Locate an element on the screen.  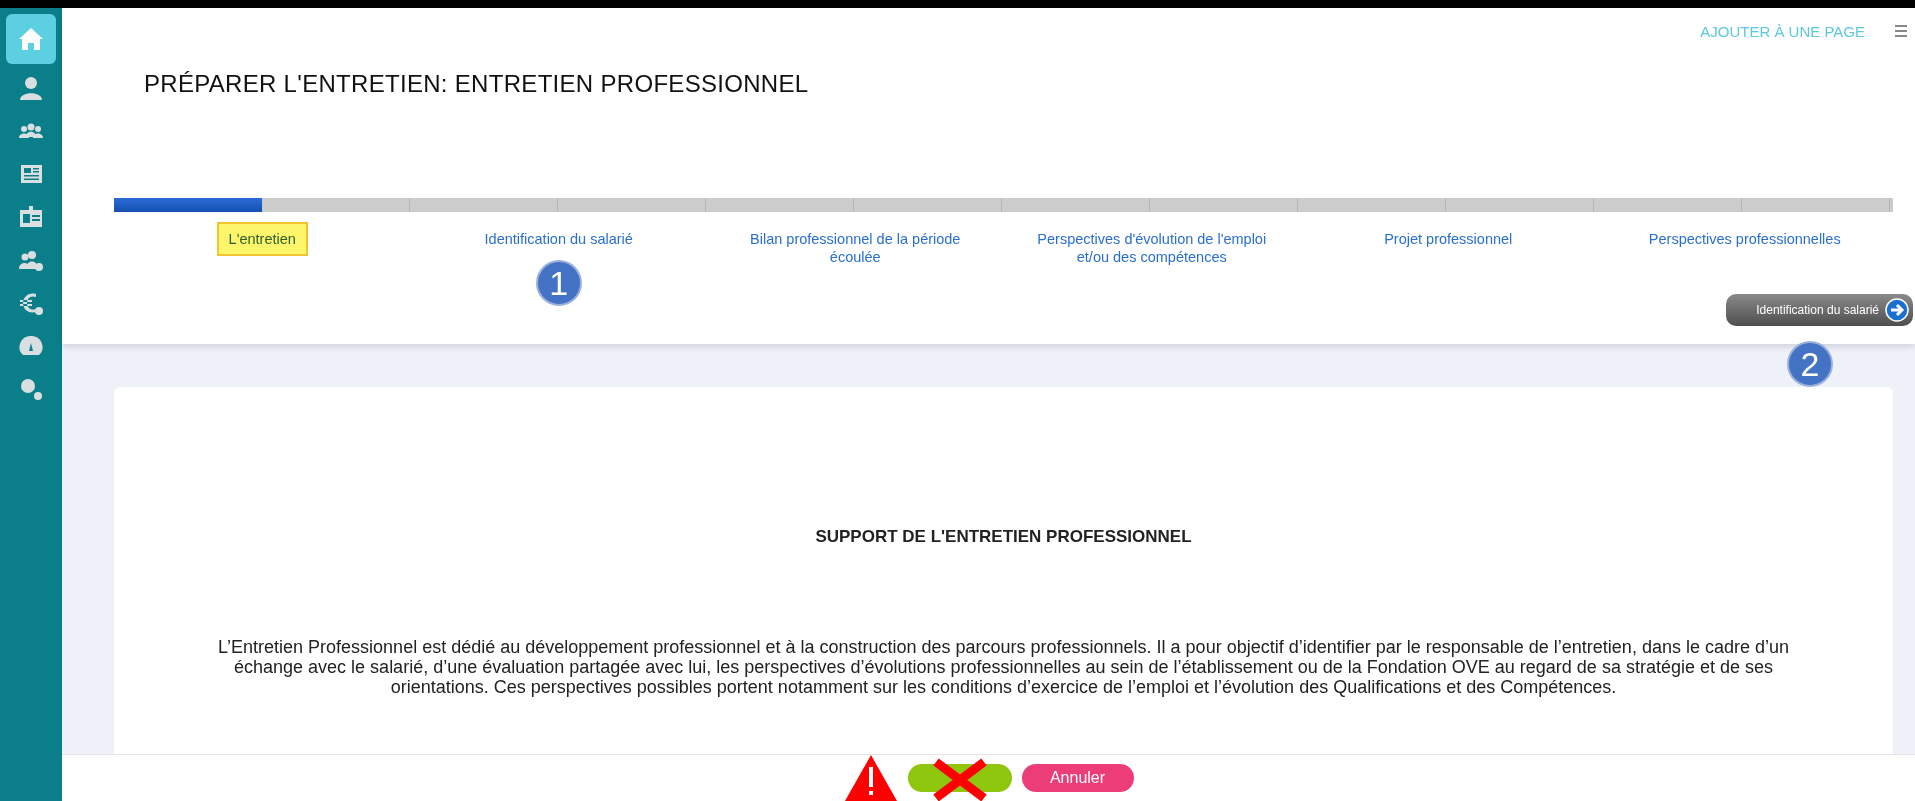
next-step-button: Identification du salarié is located at coordinates (1819, 310).